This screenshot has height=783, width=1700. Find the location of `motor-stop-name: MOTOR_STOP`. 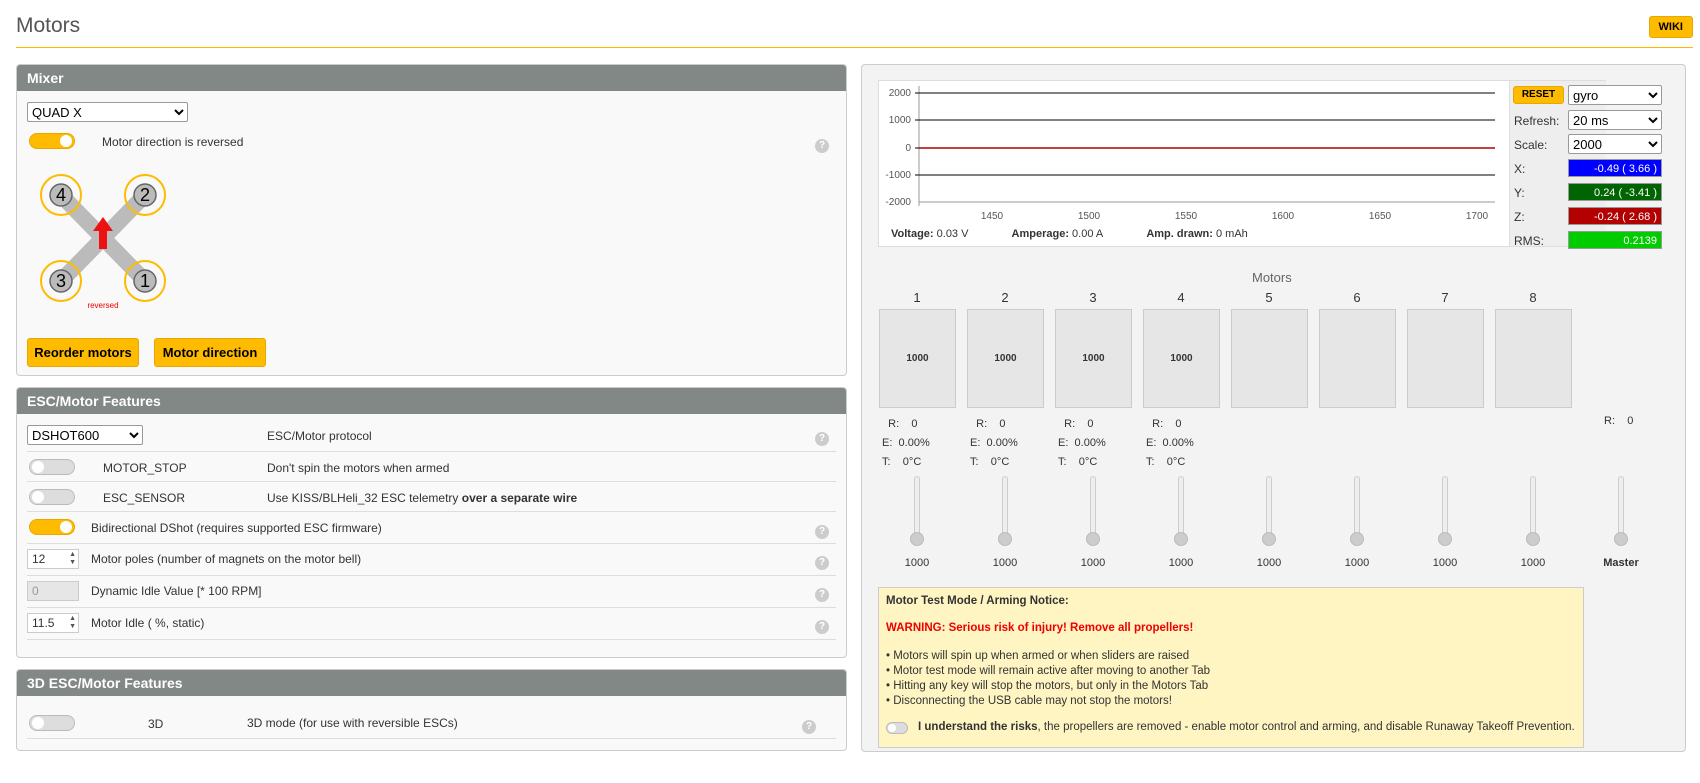

motor-stop-name: MOTOR_STOP is located at coordinates (145, 468).